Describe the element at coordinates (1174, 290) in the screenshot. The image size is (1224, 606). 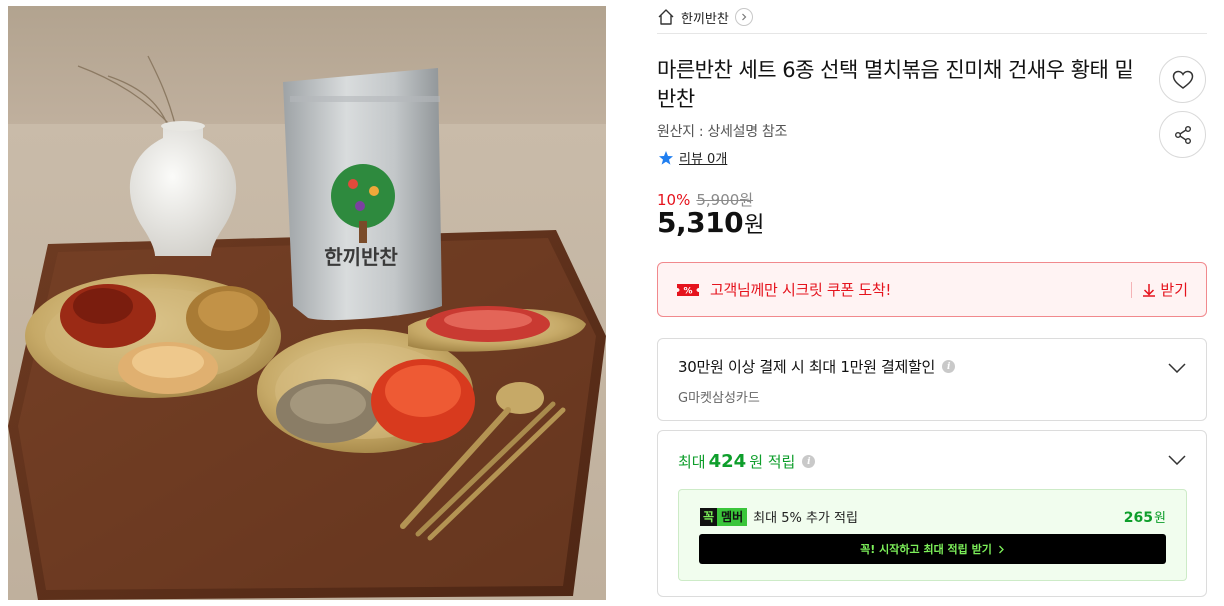
I see `coupon-receive-label: 받기` at that location.